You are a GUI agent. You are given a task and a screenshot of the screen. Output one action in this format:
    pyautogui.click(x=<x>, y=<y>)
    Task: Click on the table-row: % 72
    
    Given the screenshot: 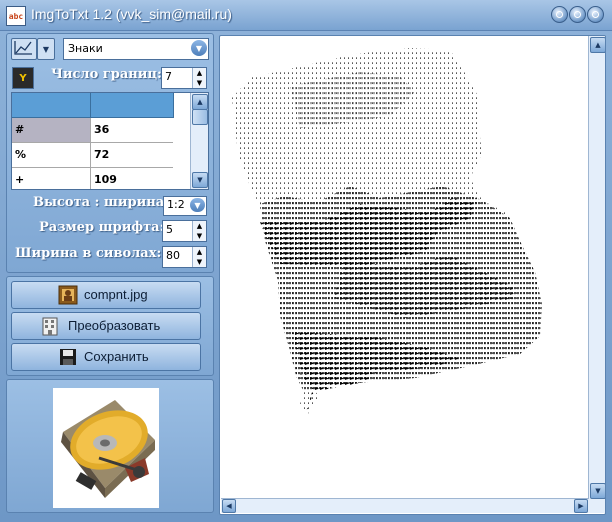 What is the action you would take?
    pyautogui.click(x=92, y=155)
    